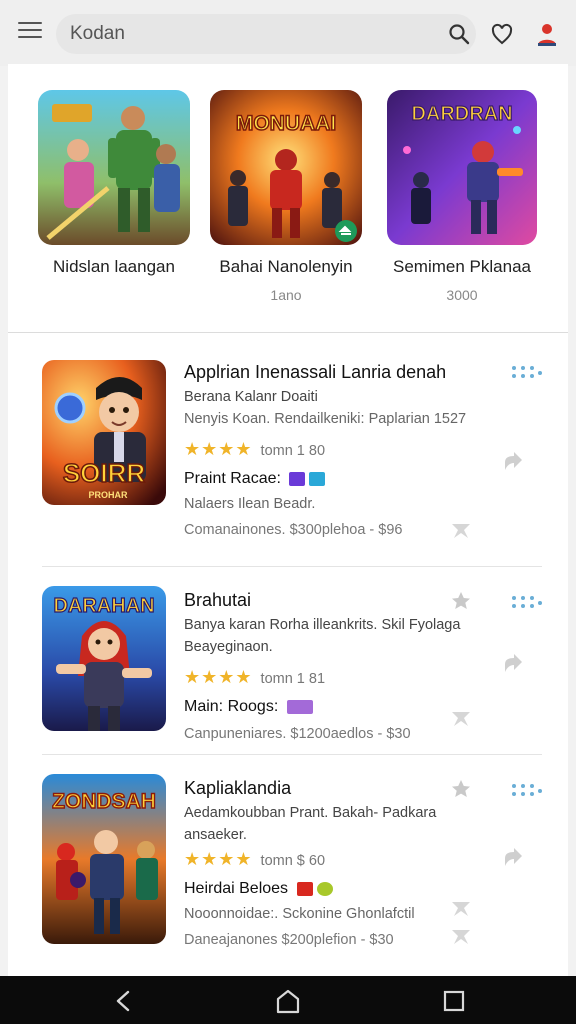  What do you see at coordinates (299, 706) in the screenshot?
I see `game-badge-icon` at bounding box center [299, 706].